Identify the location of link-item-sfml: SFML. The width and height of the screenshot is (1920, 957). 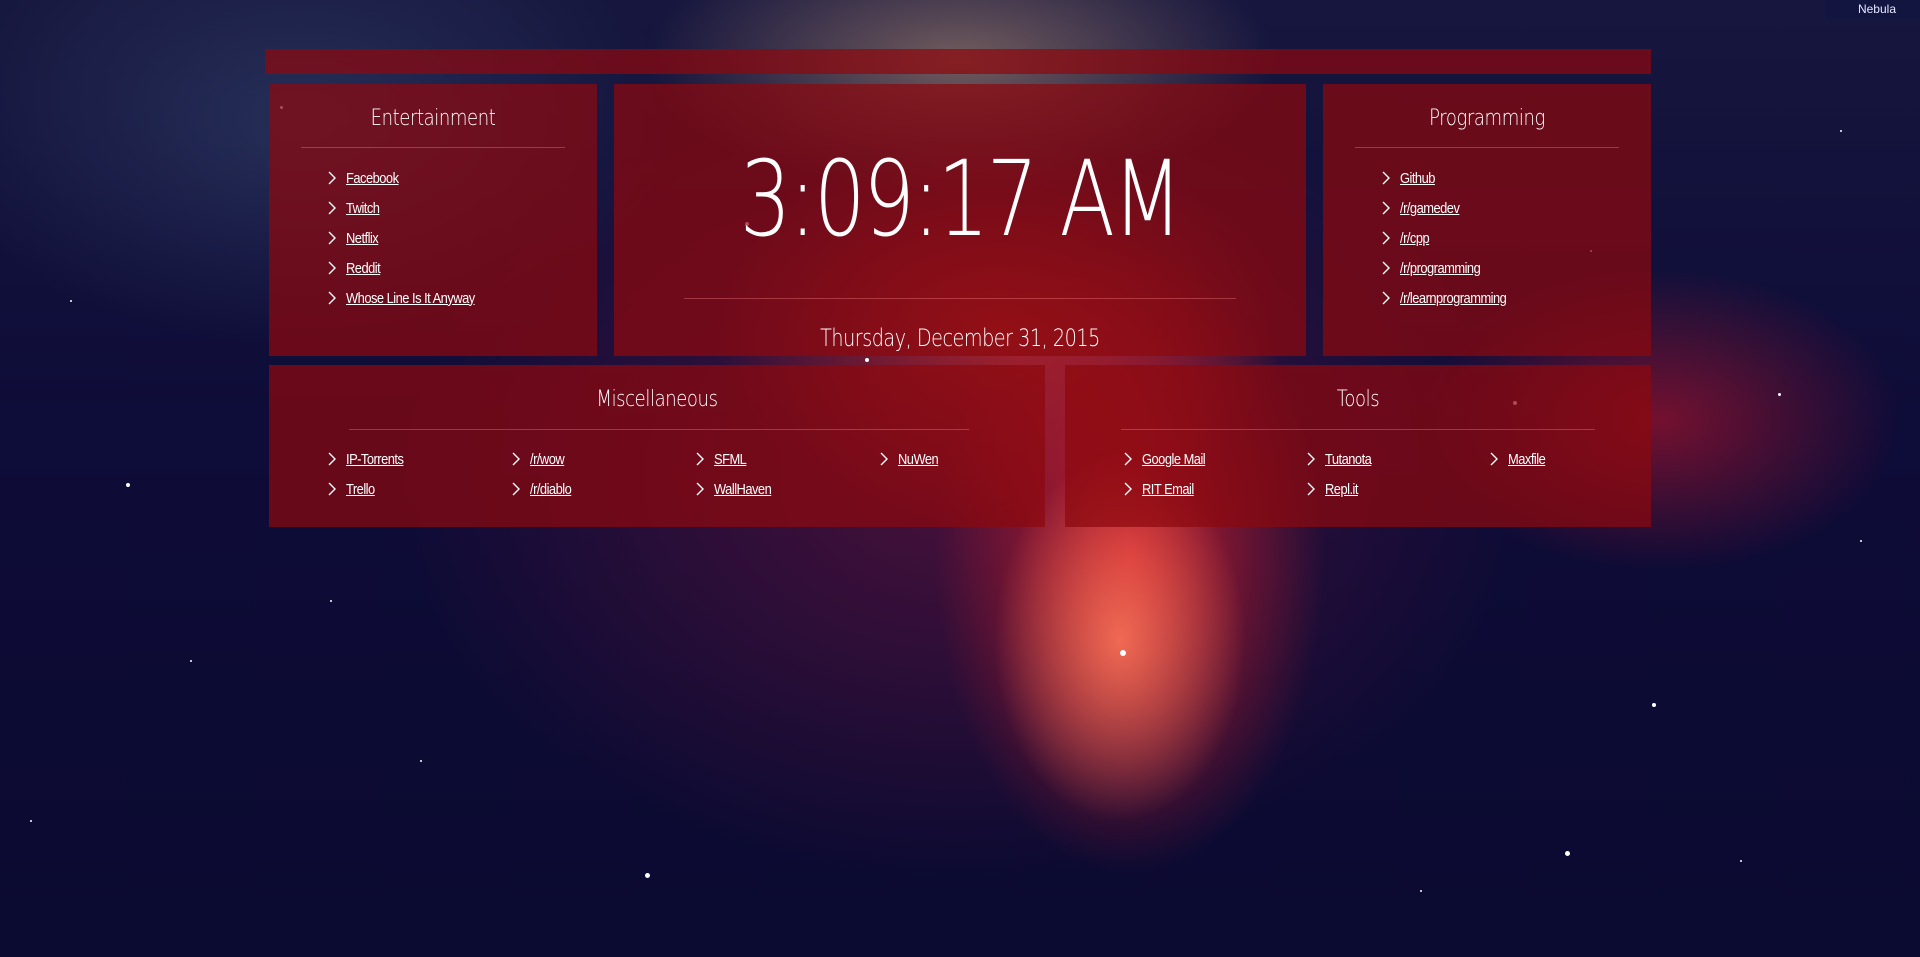
(722, 459).